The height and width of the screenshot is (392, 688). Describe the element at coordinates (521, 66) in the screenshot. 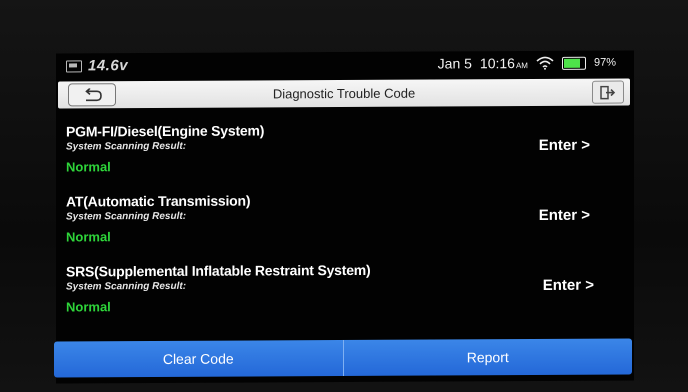

I see `time-suffix: AM` at that location.